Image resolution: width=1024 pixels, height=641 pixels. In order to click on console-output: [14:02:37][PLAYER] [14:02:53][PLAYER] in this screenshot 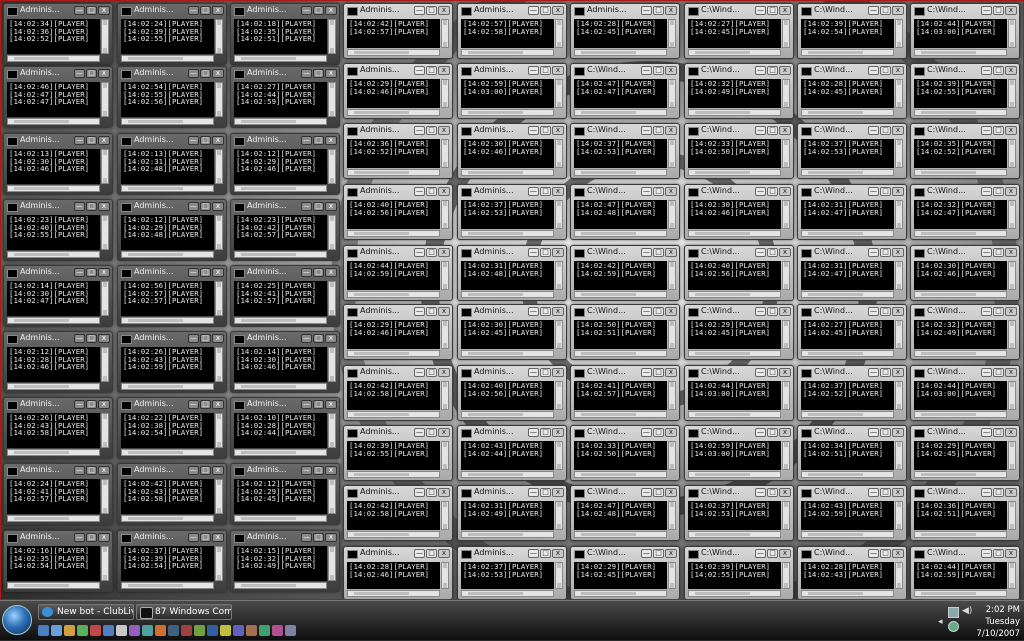, I will do `click(507, 575)`.